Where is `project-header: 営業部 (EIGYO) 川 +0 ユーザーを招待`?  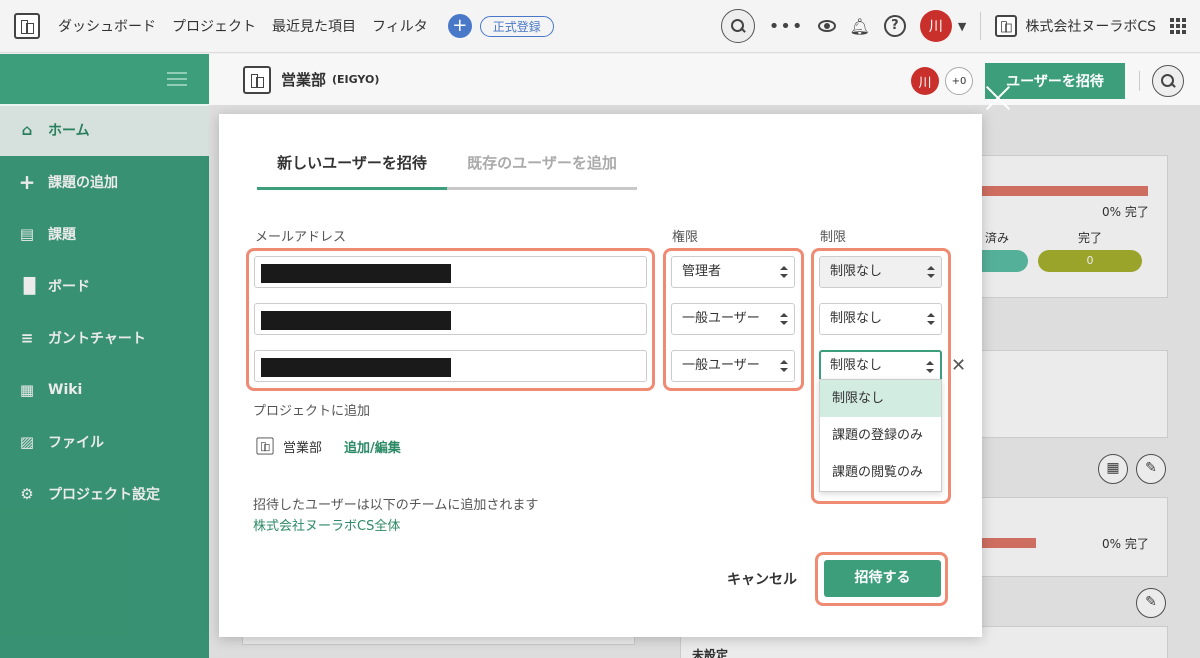 project-header: 営業部 (EIGYO) 川 +0 ユーザーを招待 is located at coordinates (704, 80).